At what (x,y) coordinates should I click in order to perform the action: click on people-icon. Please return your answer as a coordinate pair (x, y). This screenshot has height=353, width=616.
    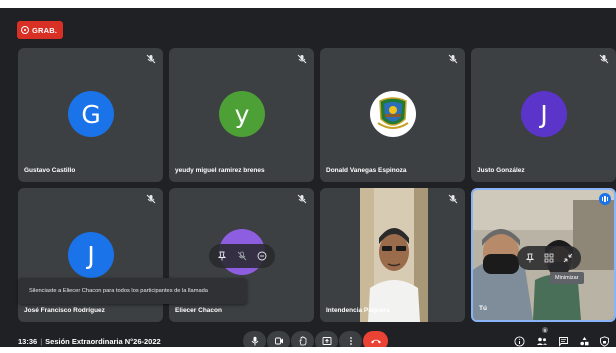
    Looking at the image, I should click on (542, 341).